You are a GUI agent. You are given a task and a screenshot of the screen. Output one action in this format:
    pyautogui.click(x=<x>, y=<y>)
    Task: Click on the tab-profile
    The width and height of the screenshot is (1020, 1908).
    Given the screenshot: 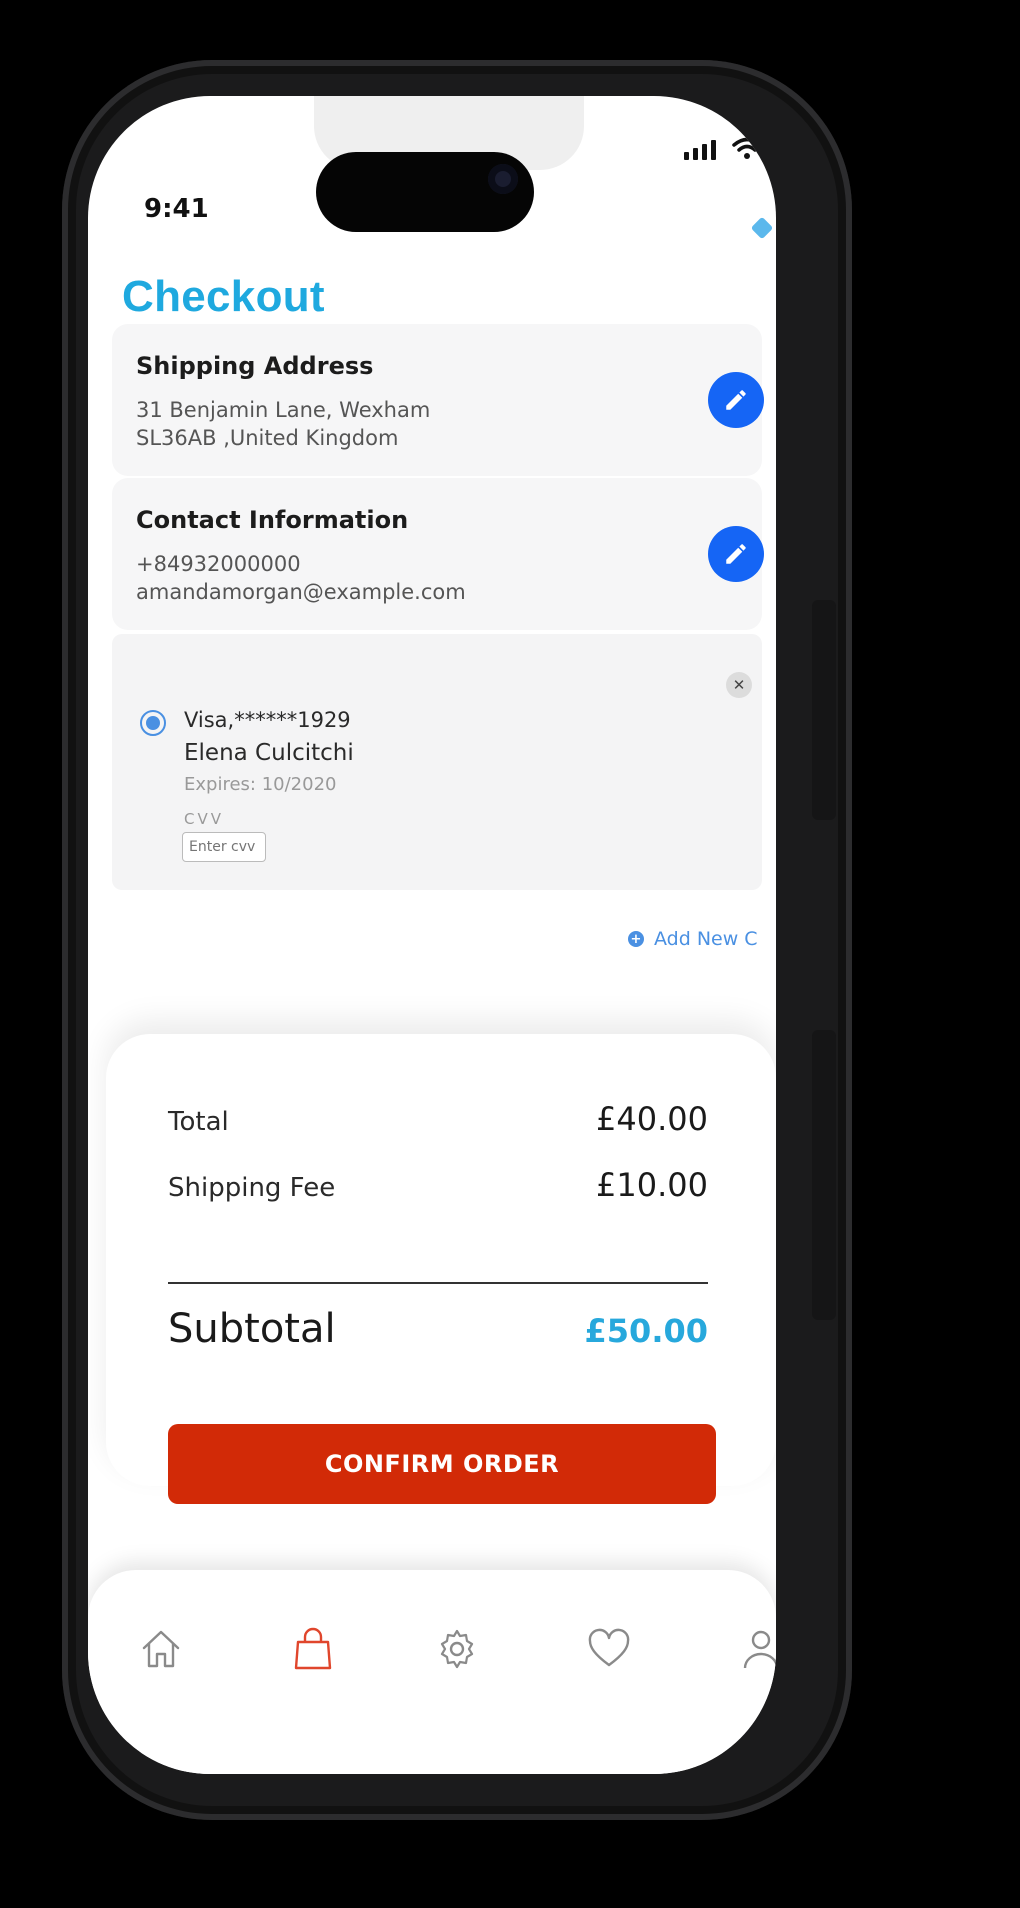 What is the action you would take?
    pyautogui.click(x=756, y=1649)
    